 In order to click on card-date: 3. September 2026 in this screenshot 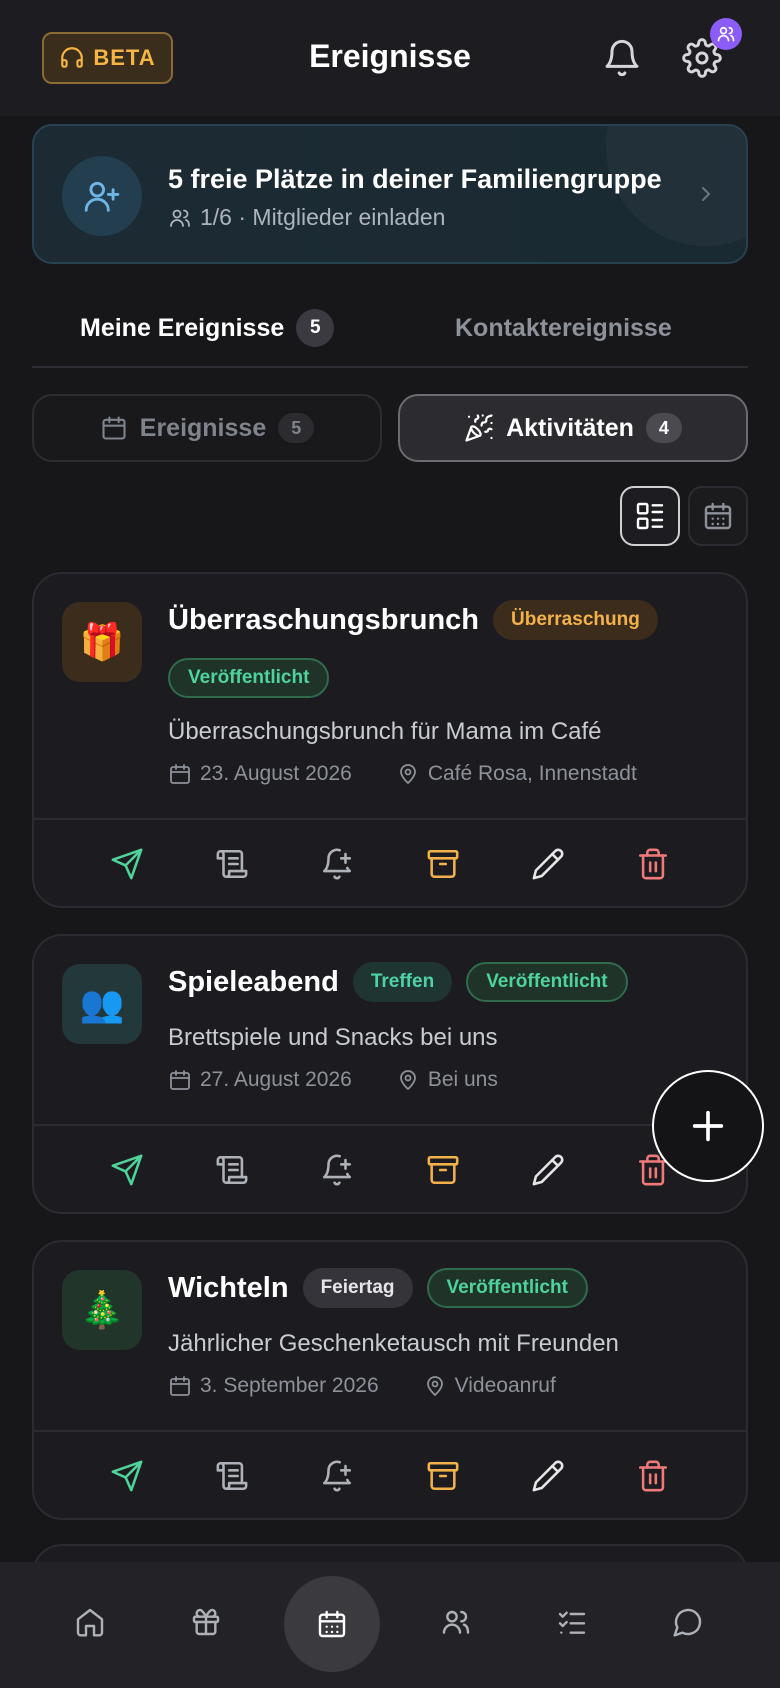, I will do `click(289, 1385)`.